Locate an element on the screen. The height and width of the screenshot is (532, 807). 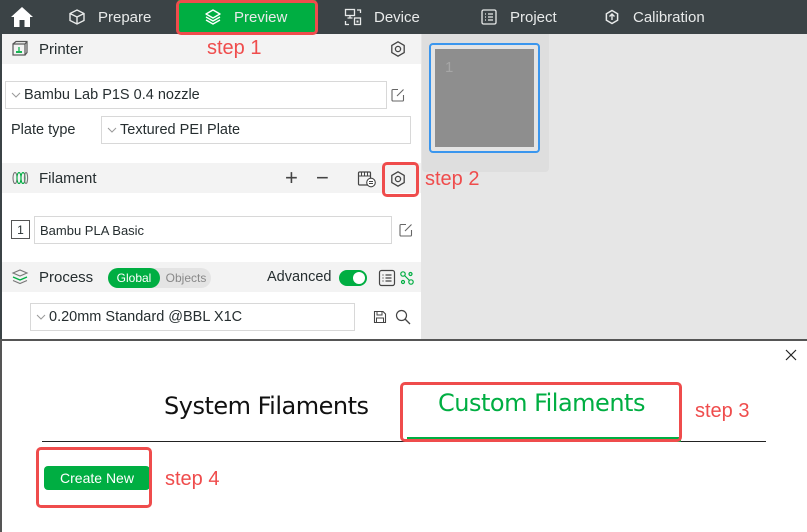
filament-settings-gear-icon is located at coordinates (398, 179).